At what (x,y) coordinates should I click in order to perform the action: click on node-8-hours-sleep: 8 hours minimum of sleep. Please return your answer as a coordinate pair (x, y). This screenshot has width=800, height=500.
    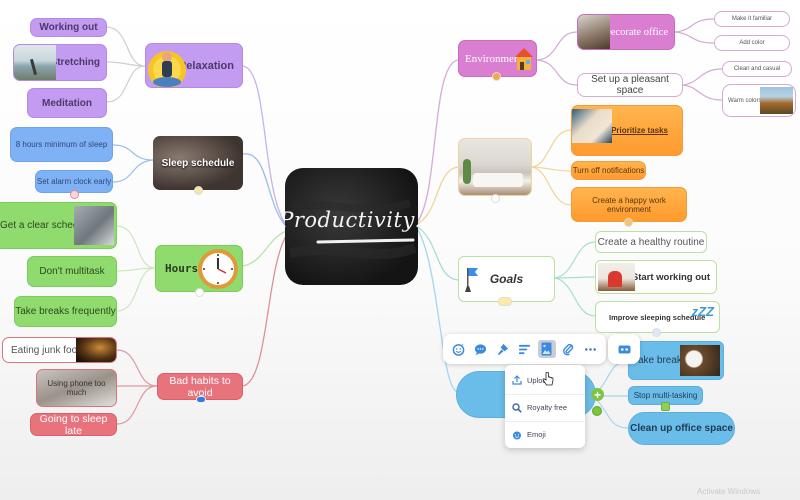
    Looking at the image, I should click on (61, 144).